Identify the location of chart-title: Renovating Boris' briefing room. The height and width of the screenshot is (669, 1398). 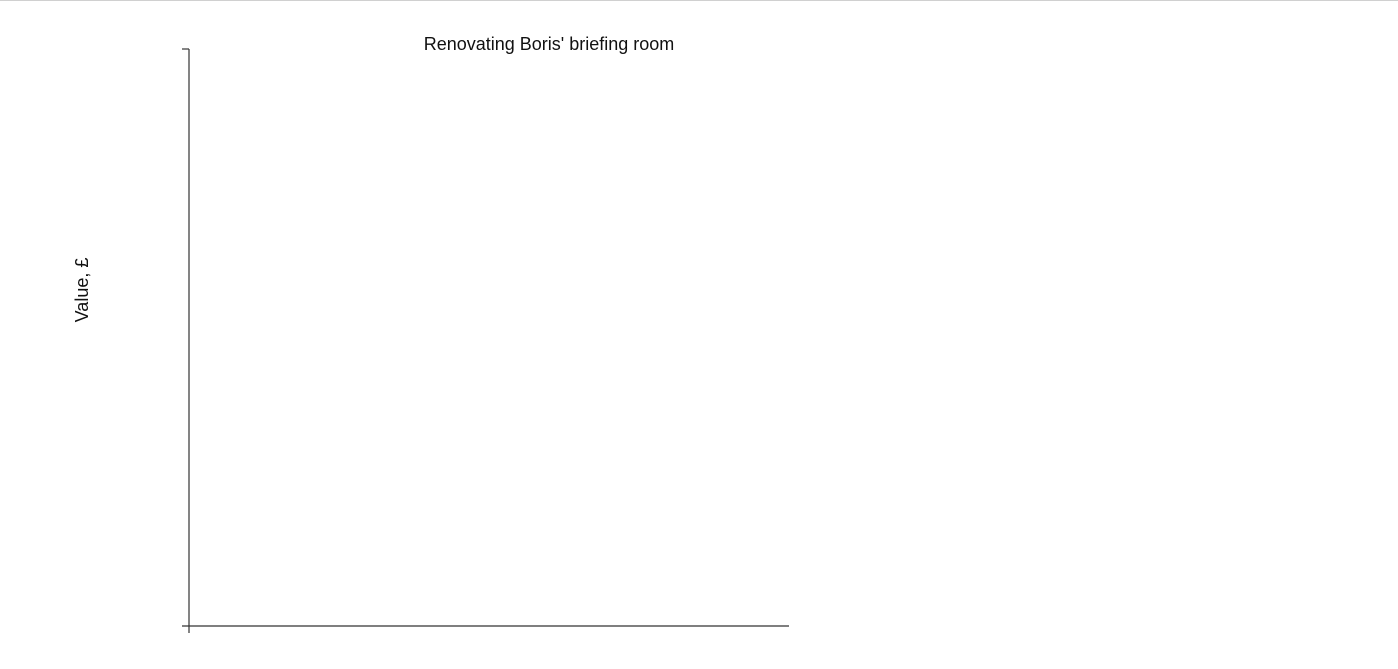
(549, 44).